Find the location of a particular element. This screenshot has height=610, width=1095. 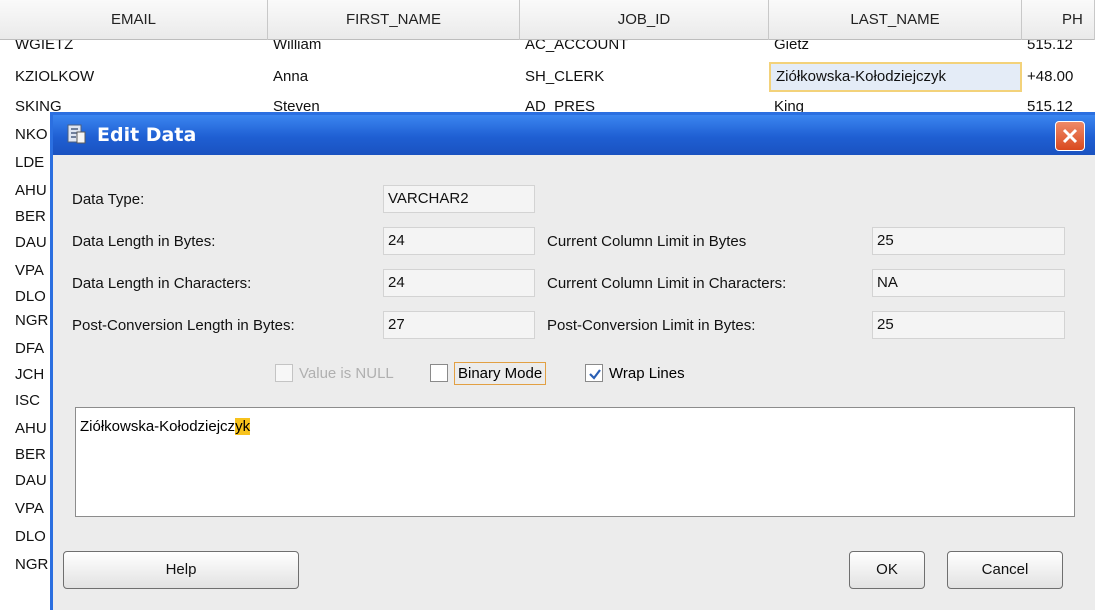

column-limit-chars-field: NA is located at coordinates (968, 283).